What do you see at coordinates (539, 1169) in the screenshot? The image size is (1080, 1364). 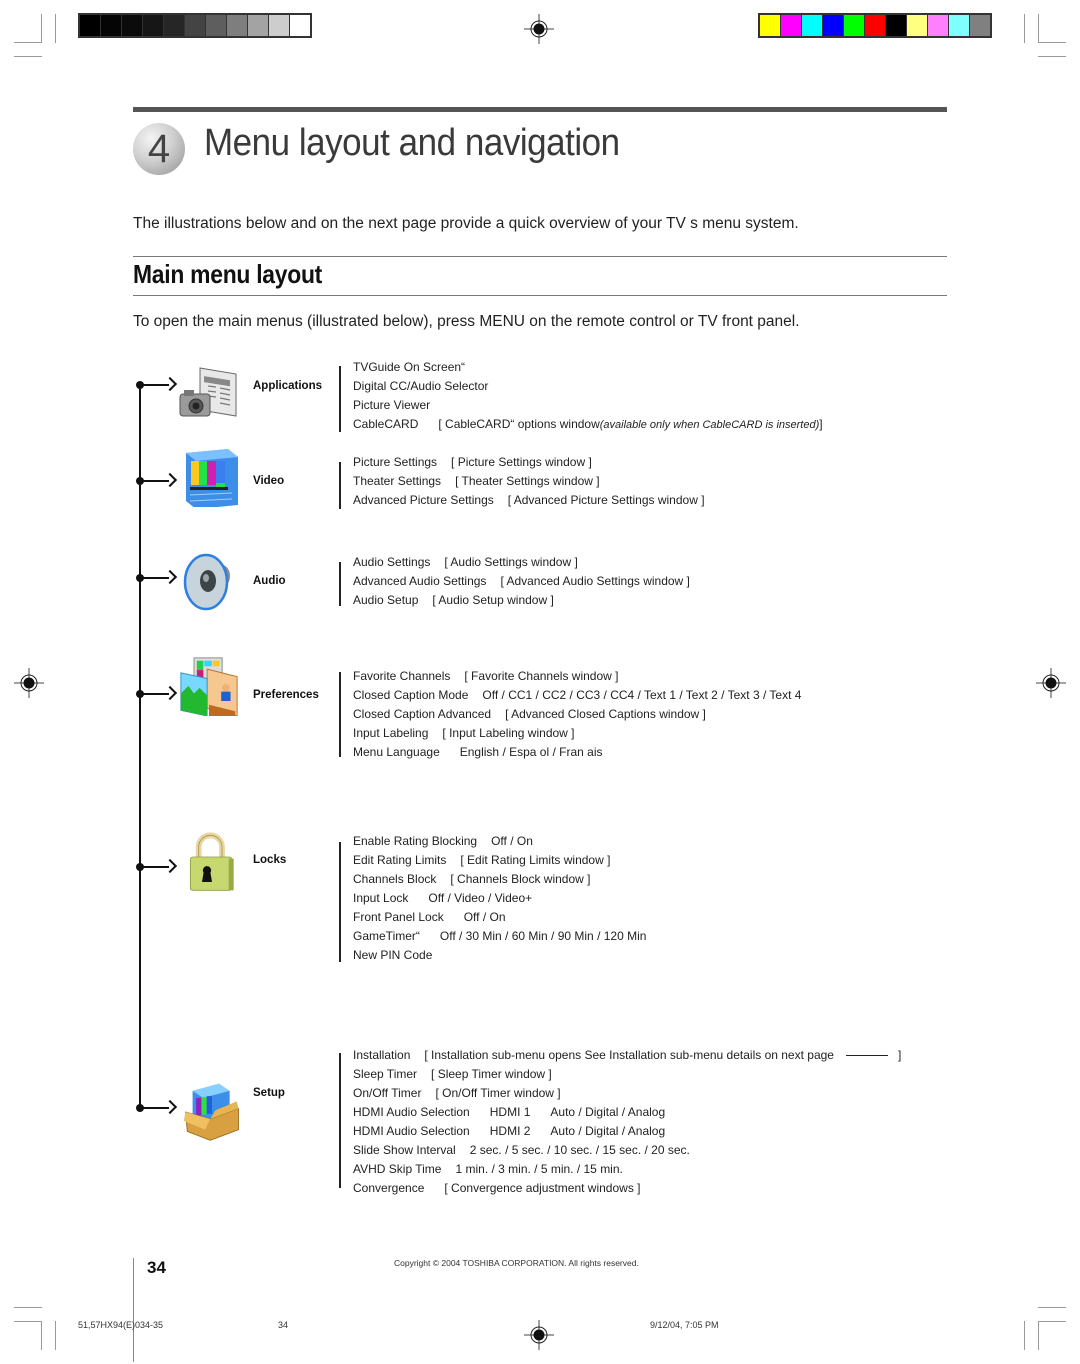 I see `item-value: 1 min. / 3 min. / 5 min. / 15 min.` at bounding box center [539, 1169].